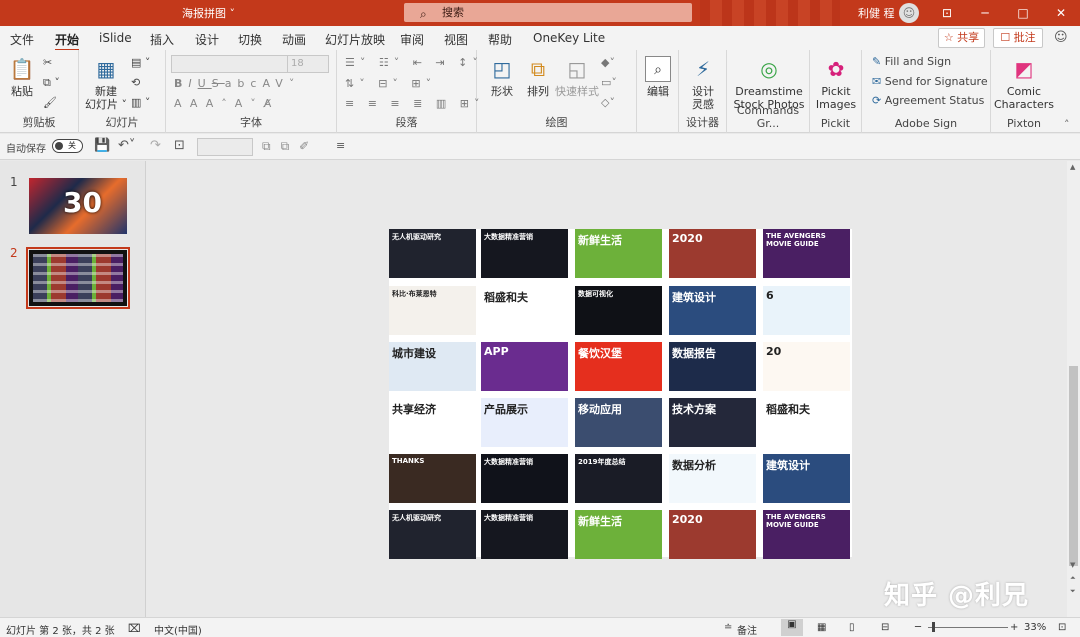  Describe the element at coordinates (538, 77) in the screenshot. I see `arrange-button: ⧉ 排列` at that location.